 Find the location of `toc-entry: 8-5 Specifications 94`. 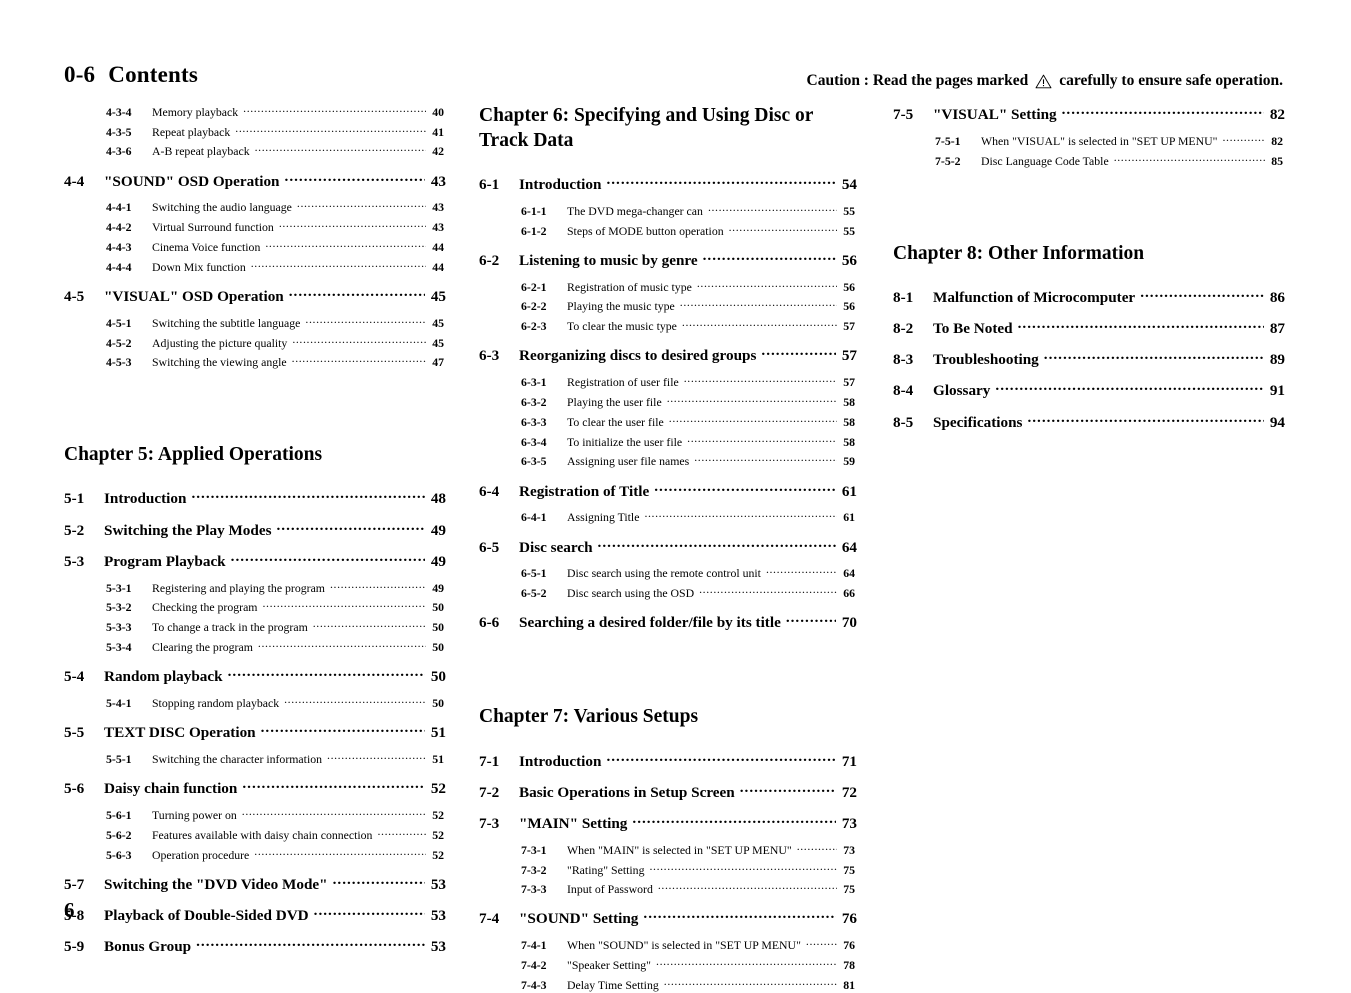

toc-entry: 8-5 Specifications 94 is located at coordinates (1089, 421).